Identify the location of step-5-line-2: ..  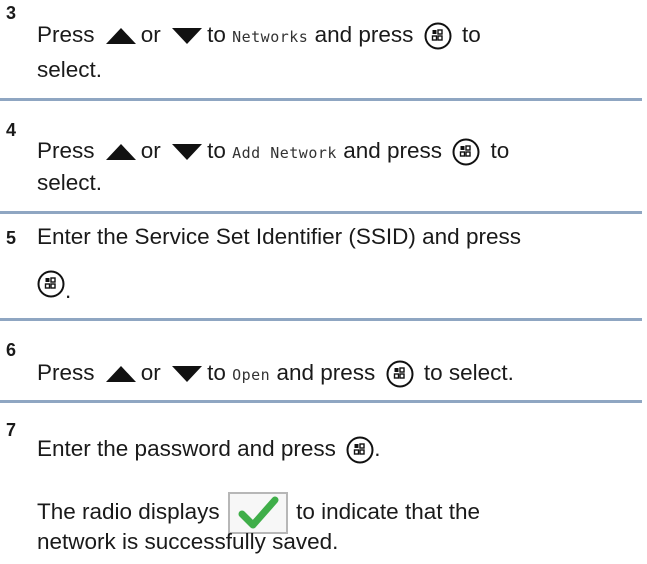
(54, 285).